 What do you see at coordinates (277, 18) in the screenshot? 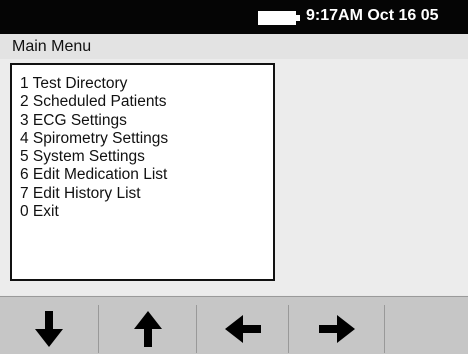
I see `battery-icon` at bounding box center [277, 18].